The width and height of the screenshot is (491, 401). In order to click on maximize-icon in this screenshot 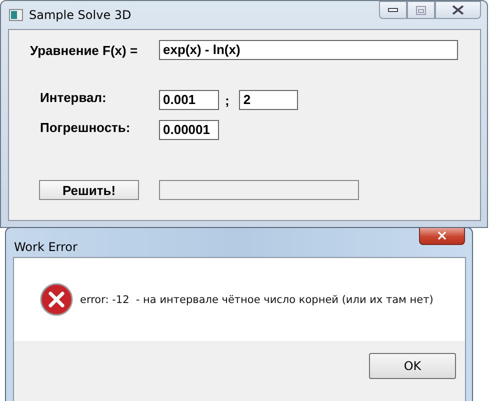, I will do `click(421, 10)`.